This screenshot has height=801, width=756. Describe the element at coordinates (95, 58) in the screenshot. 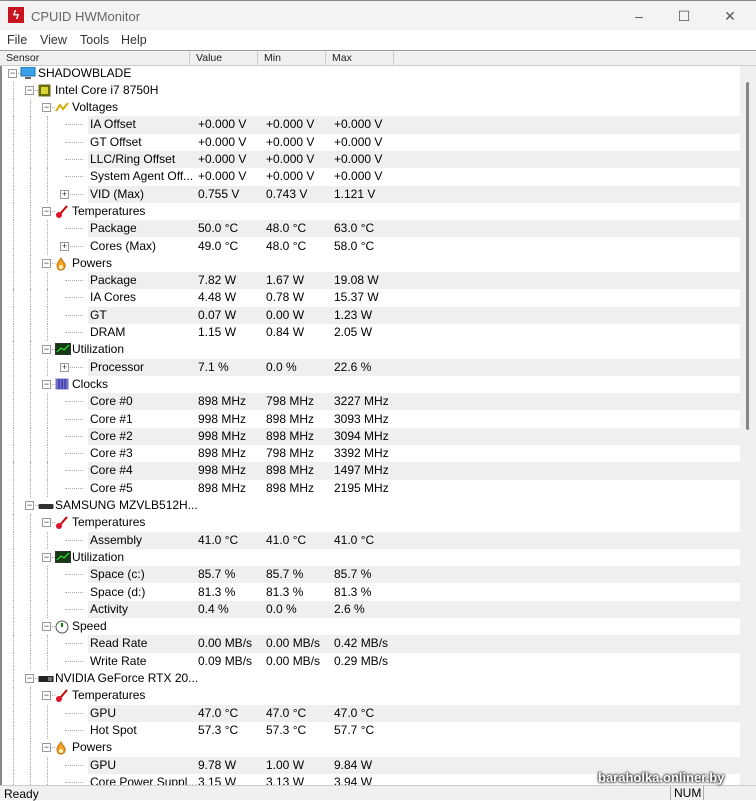

I see `column-sensor: Sensor` at that location.